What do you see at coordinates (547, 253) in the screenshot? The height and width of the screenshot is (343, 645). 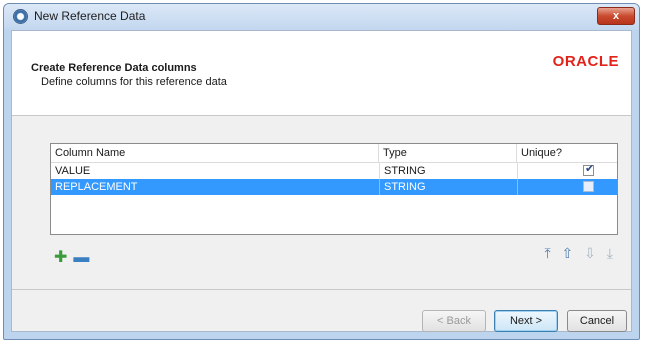 I see `move-top-icon: ⤒` at bounding box center [547, 253].